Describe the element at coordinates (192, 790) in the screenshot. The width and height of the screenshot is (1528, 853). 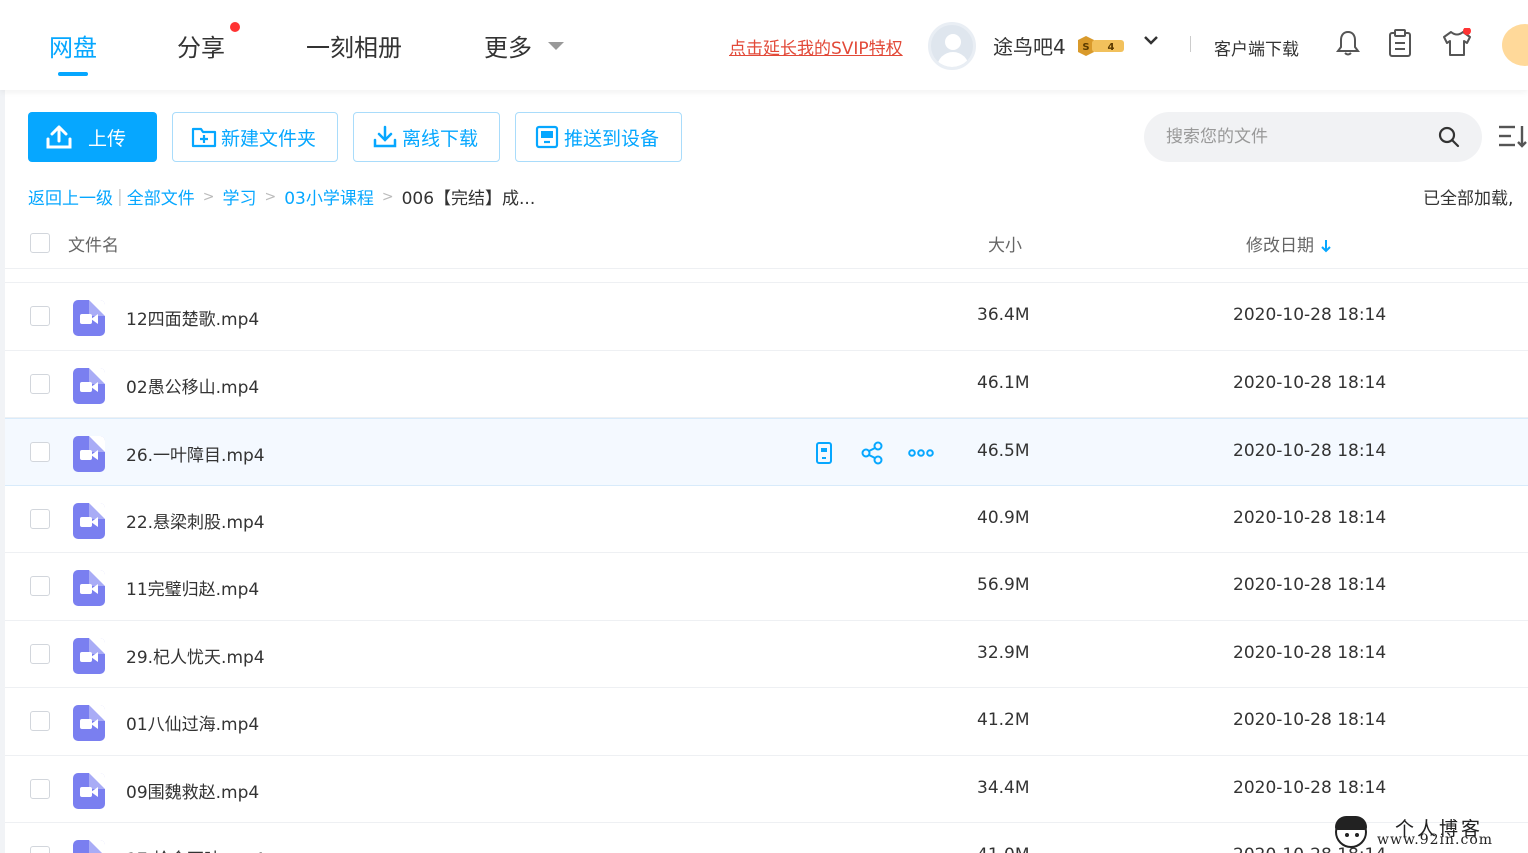
I see `file-name: 09围魏救赵.mp4` at that location.